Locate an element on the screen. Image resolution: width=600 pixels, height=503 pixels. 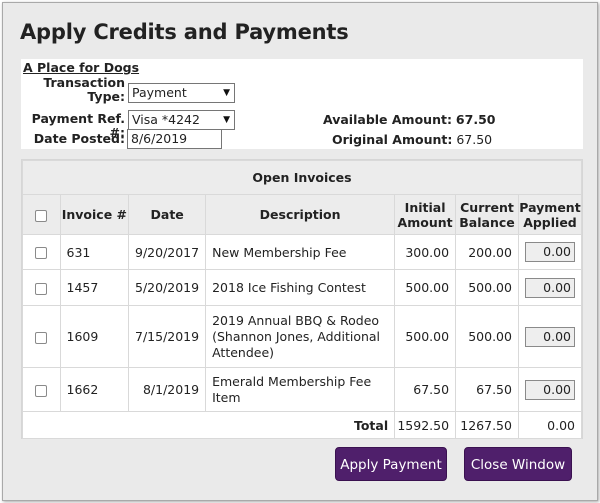
select-all-checkbox is located at coordinates (41, 215).